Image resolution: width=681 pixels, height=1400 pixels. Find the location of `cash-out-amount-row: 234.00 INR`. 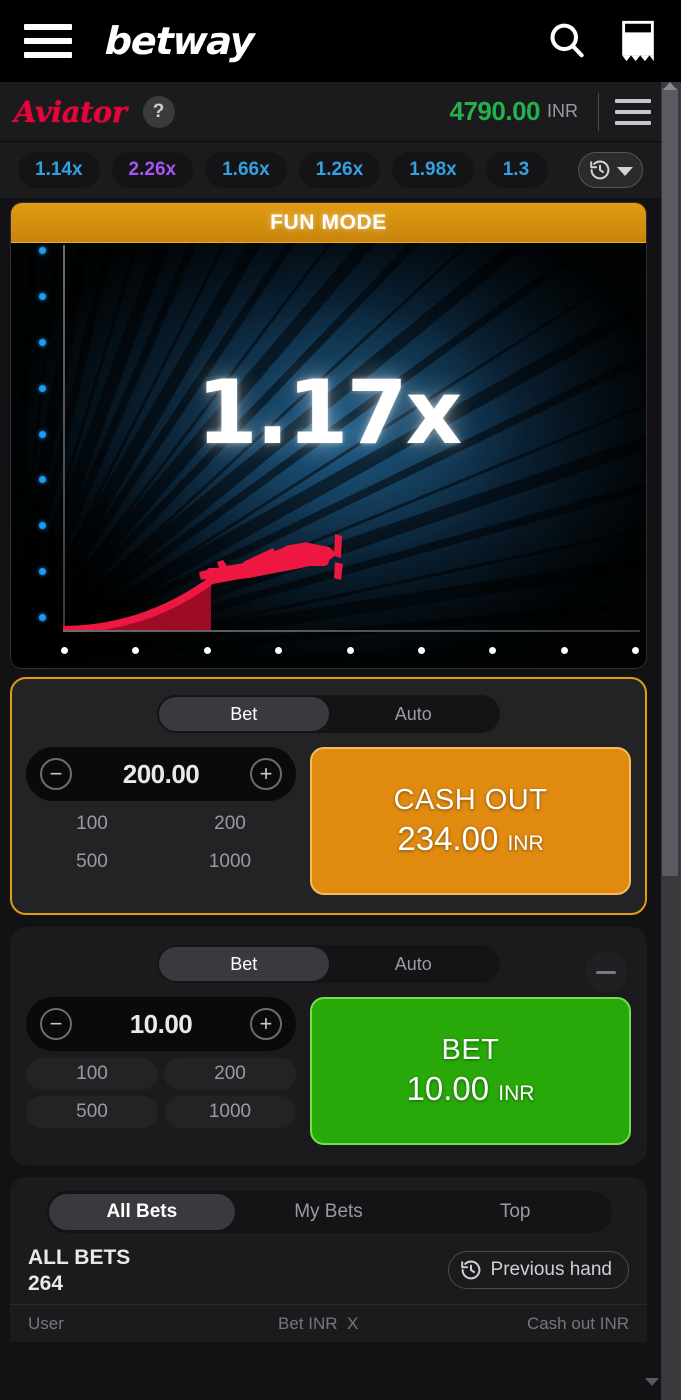

cash-out-amount-row: 234.00 INR is located at coordinates (470, 839).